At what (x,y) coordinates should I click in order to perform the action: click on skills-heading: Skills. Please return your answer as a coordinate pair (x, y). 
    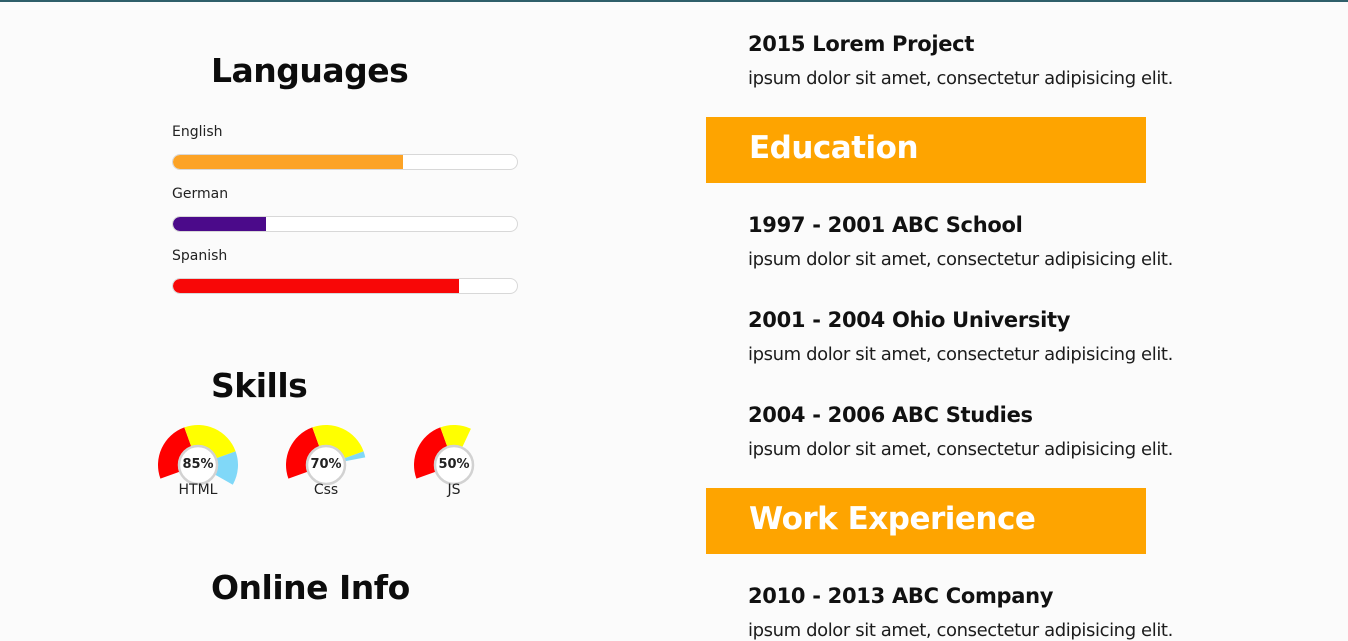
    Looking at the image, I should click on (259, 385).